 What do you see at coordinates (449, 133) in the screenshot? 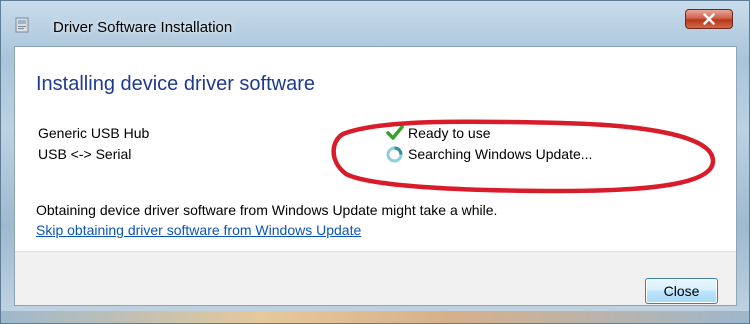
I see `status-text-ready: Ready to use` at bounding box center [449, 133].